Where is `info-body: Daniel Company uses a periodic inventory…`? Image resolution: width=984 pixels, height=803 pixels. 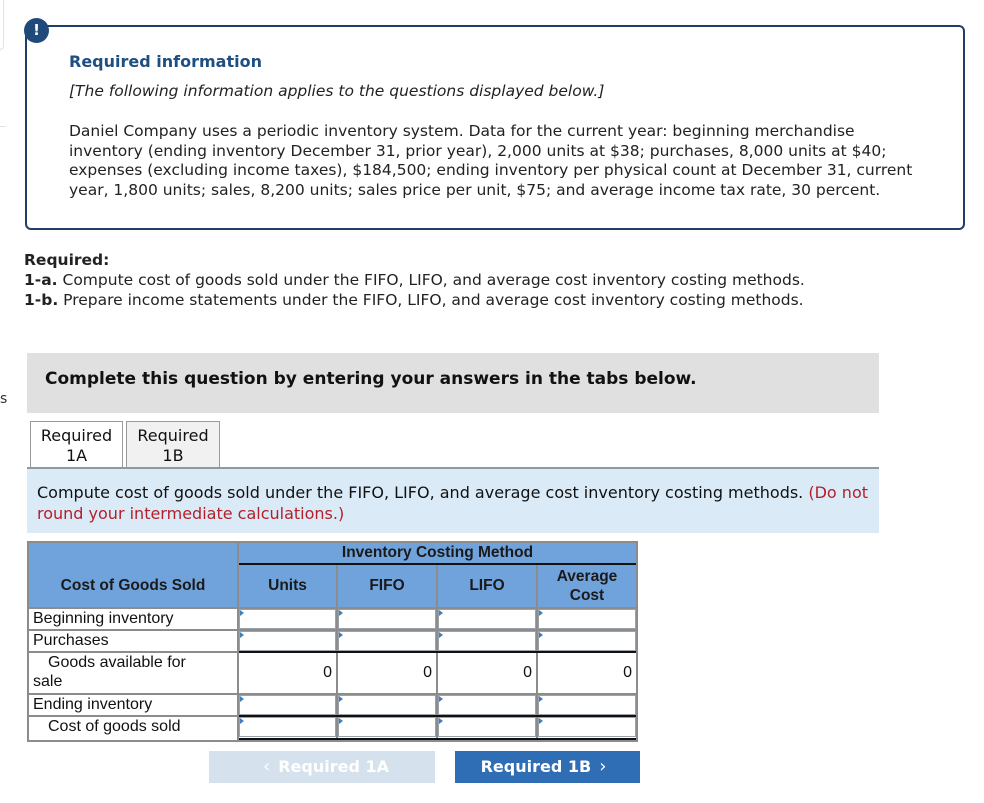 info-body: Daniel Company uses a periodic inventory… is located at coordinates (491, 160).